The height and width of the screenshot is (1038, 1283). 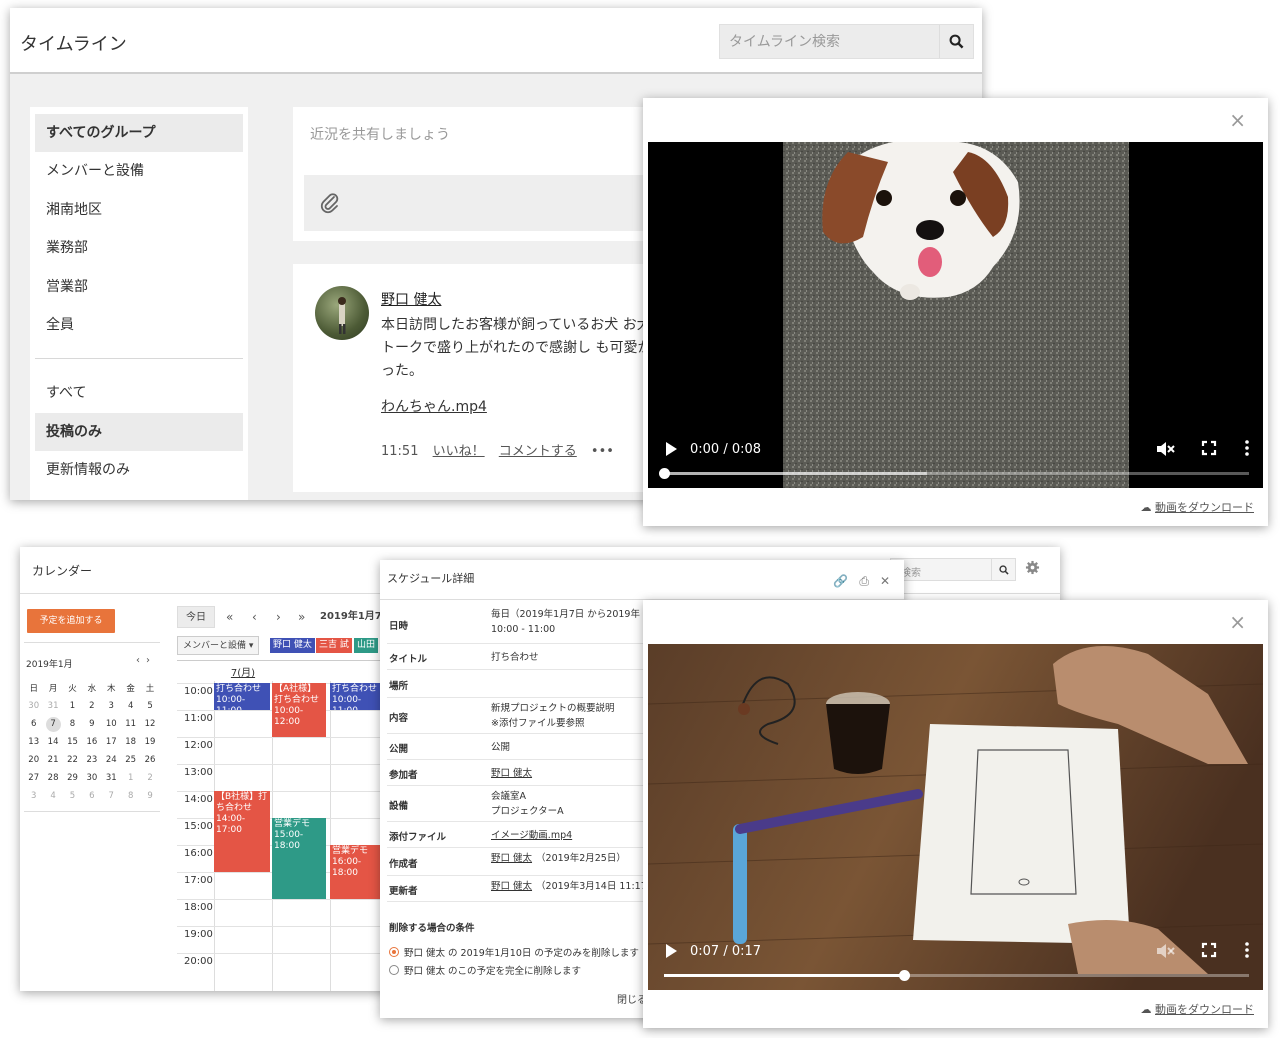 What do you see at coordinates (91, 742) in the screenshot?
I see `mini-calendar-day: 16` at bounding box center [91, 742].